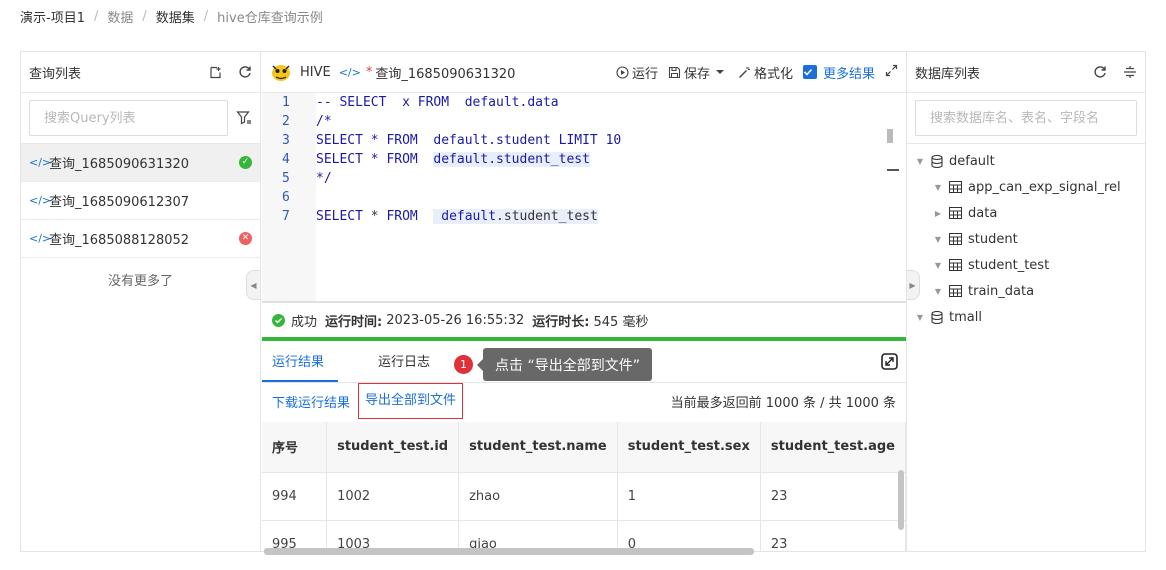  What do you see at coordinates (245, 162) in the screenshot?
I see `success-icon: ✓` at bounding box center [245, 162].